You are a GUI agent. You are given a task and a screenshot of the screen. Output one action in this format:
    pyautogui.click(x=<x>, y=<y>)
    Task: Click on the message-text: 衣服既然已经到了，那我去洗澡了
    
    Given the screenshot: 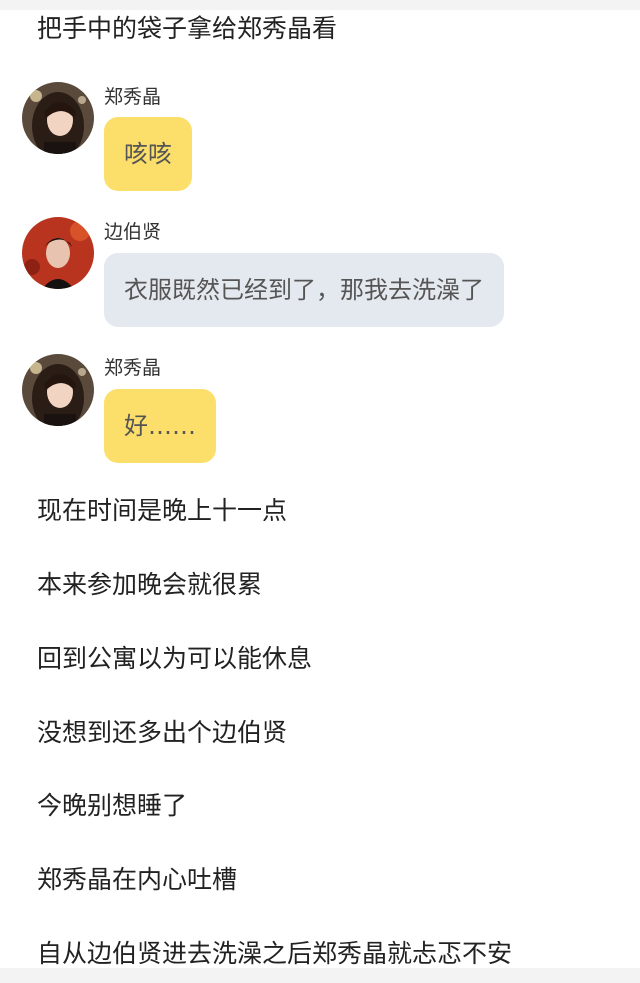 What is the action you would take?
    pyautogui.click(x=304, y=290)
    